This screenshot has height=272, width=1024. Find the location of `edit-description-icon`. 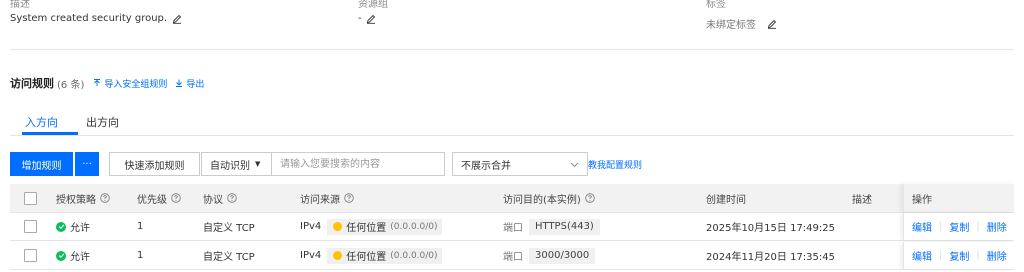

edit-description-icon is located at coordinates (176, 18).